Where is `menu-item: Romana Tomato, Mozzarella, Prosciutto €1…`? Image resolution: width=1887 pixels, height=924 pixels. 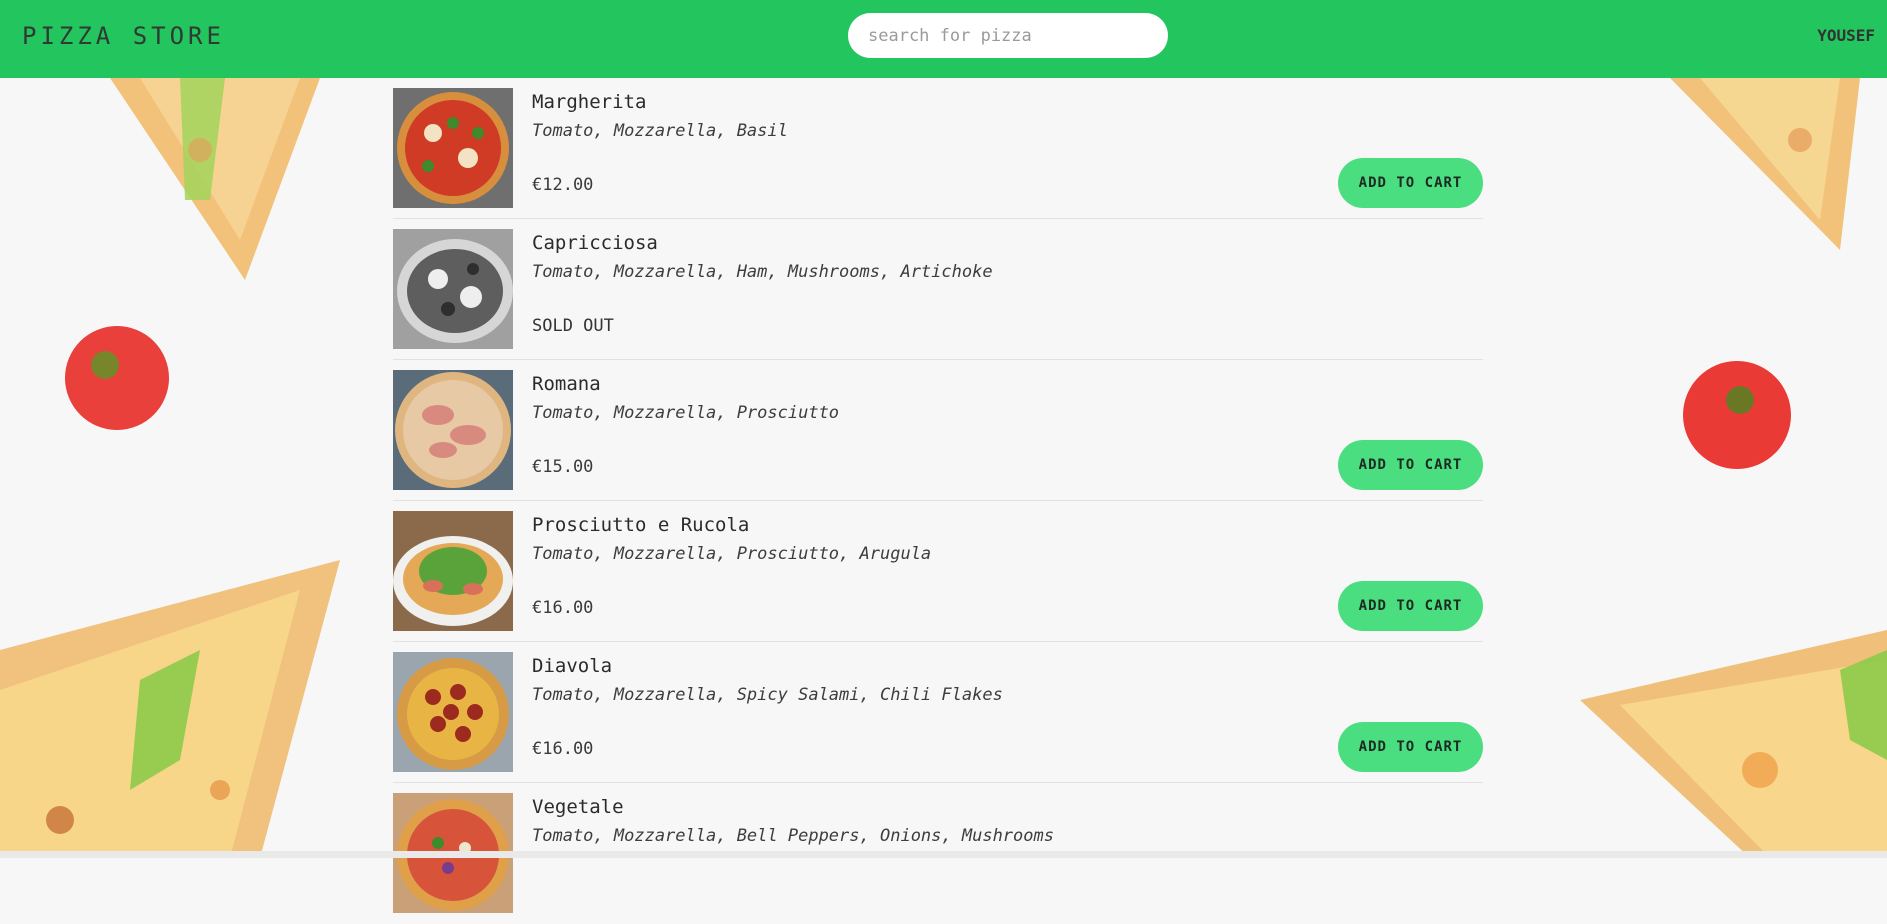
menu-item: Romana Tomato, Mozzarella, Prosciutto €1… is located at coordinates (938, 430).